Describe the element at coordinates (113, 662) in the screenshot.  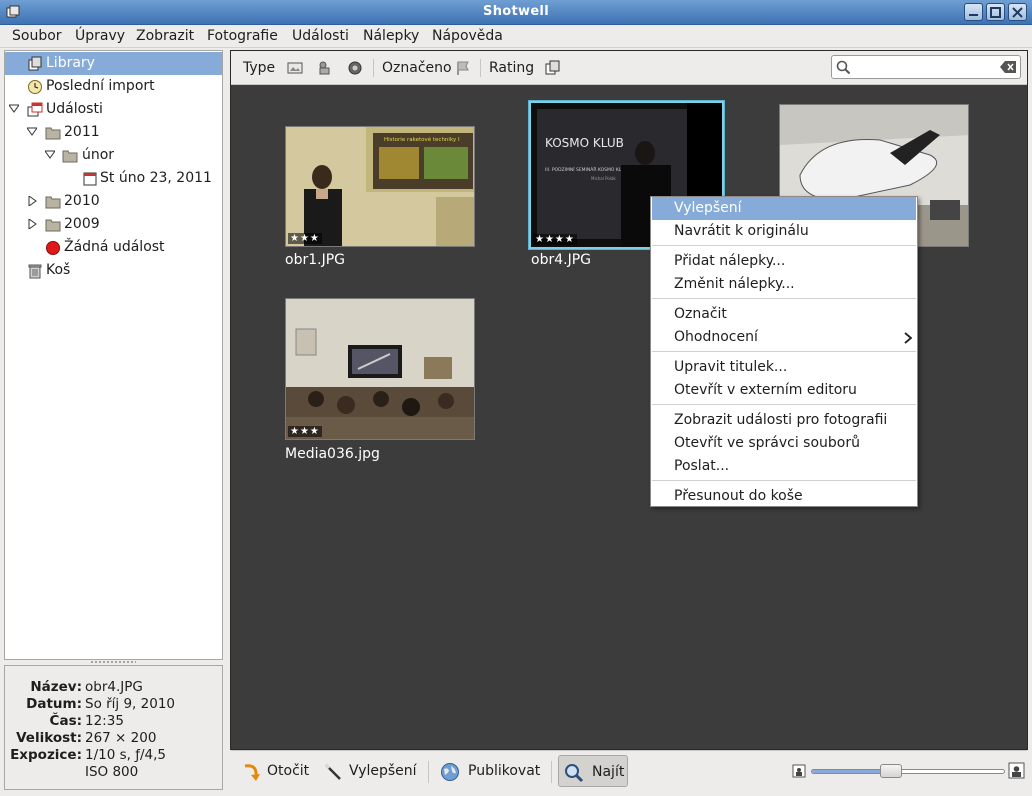
I see `pane-splitter` at that location.